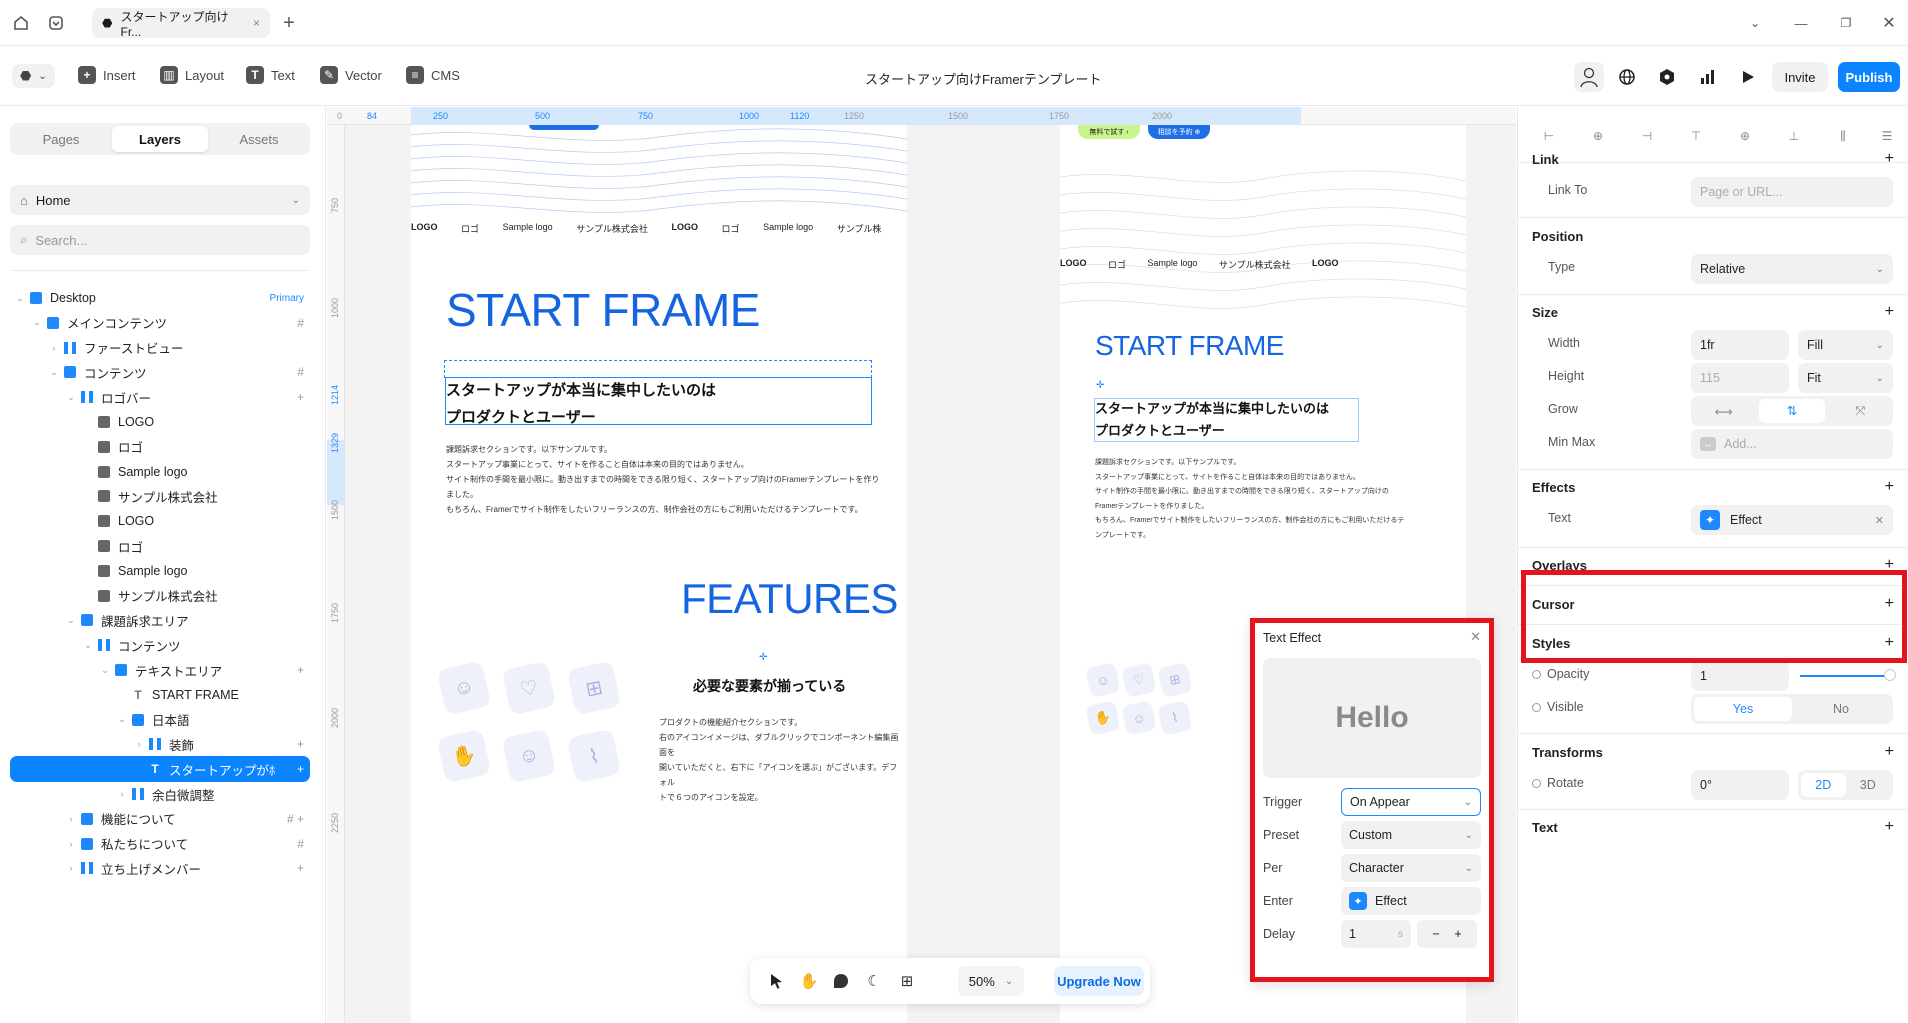 The height and width of the screenshot is (1023, 1908). I want to click on page-select: ⌂ Home ⌄, so click(160, 200).